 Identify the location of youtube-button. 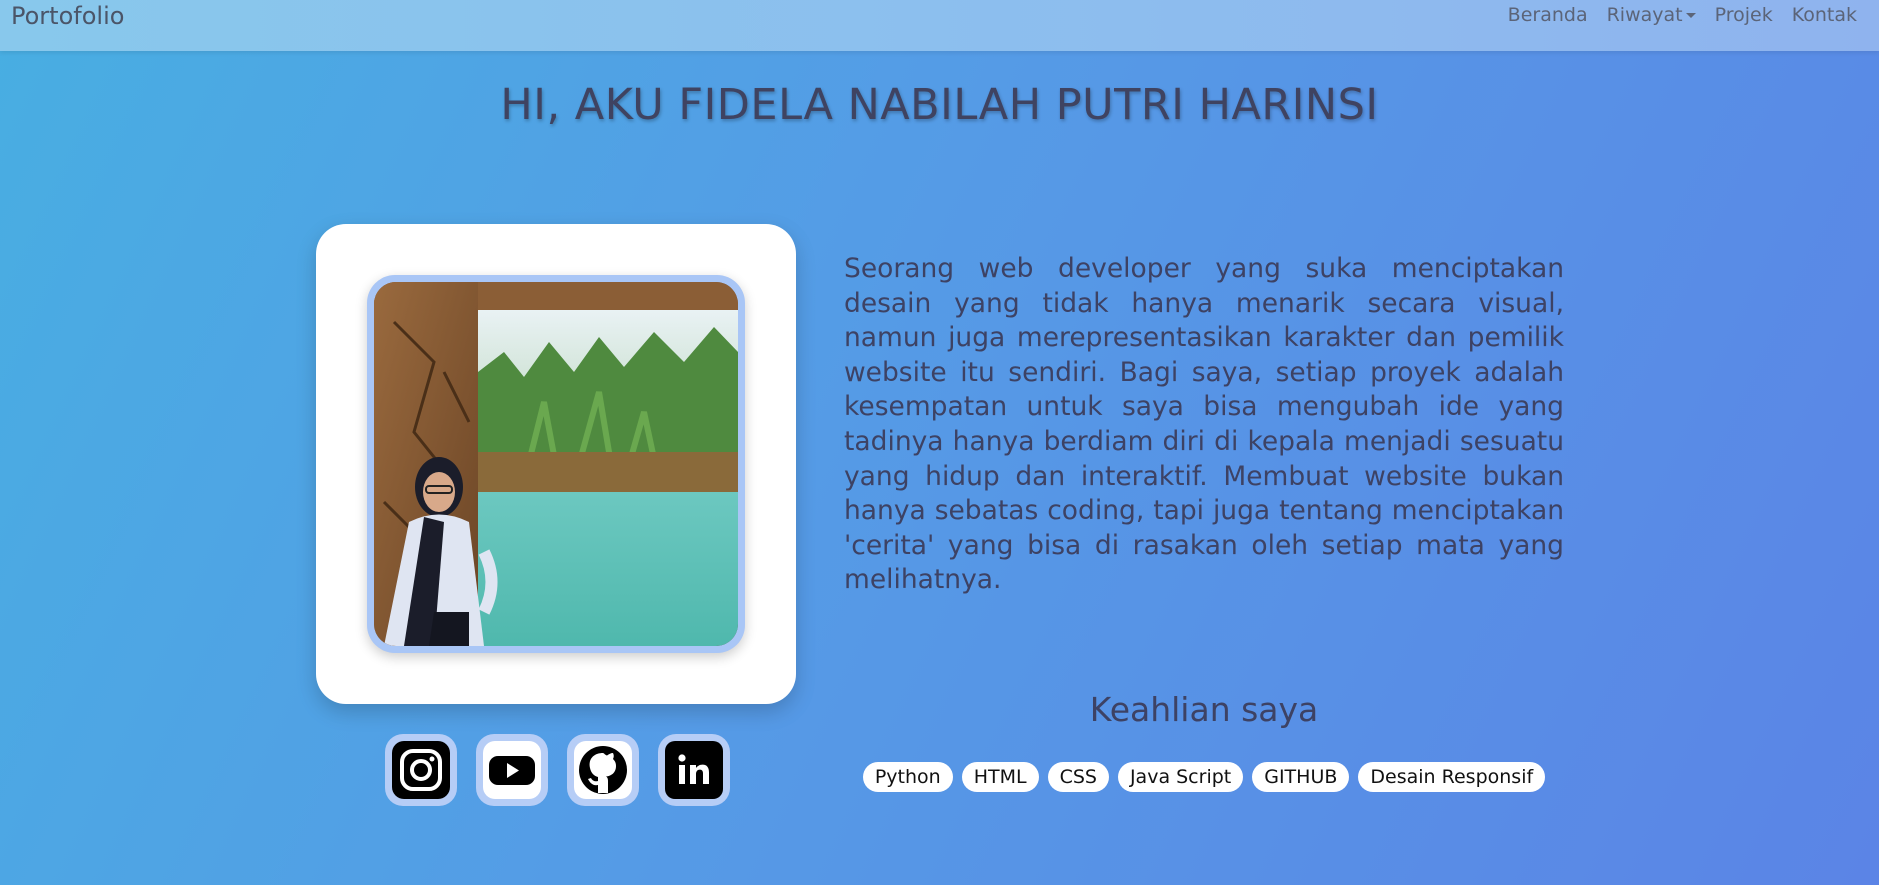
(512, 770).